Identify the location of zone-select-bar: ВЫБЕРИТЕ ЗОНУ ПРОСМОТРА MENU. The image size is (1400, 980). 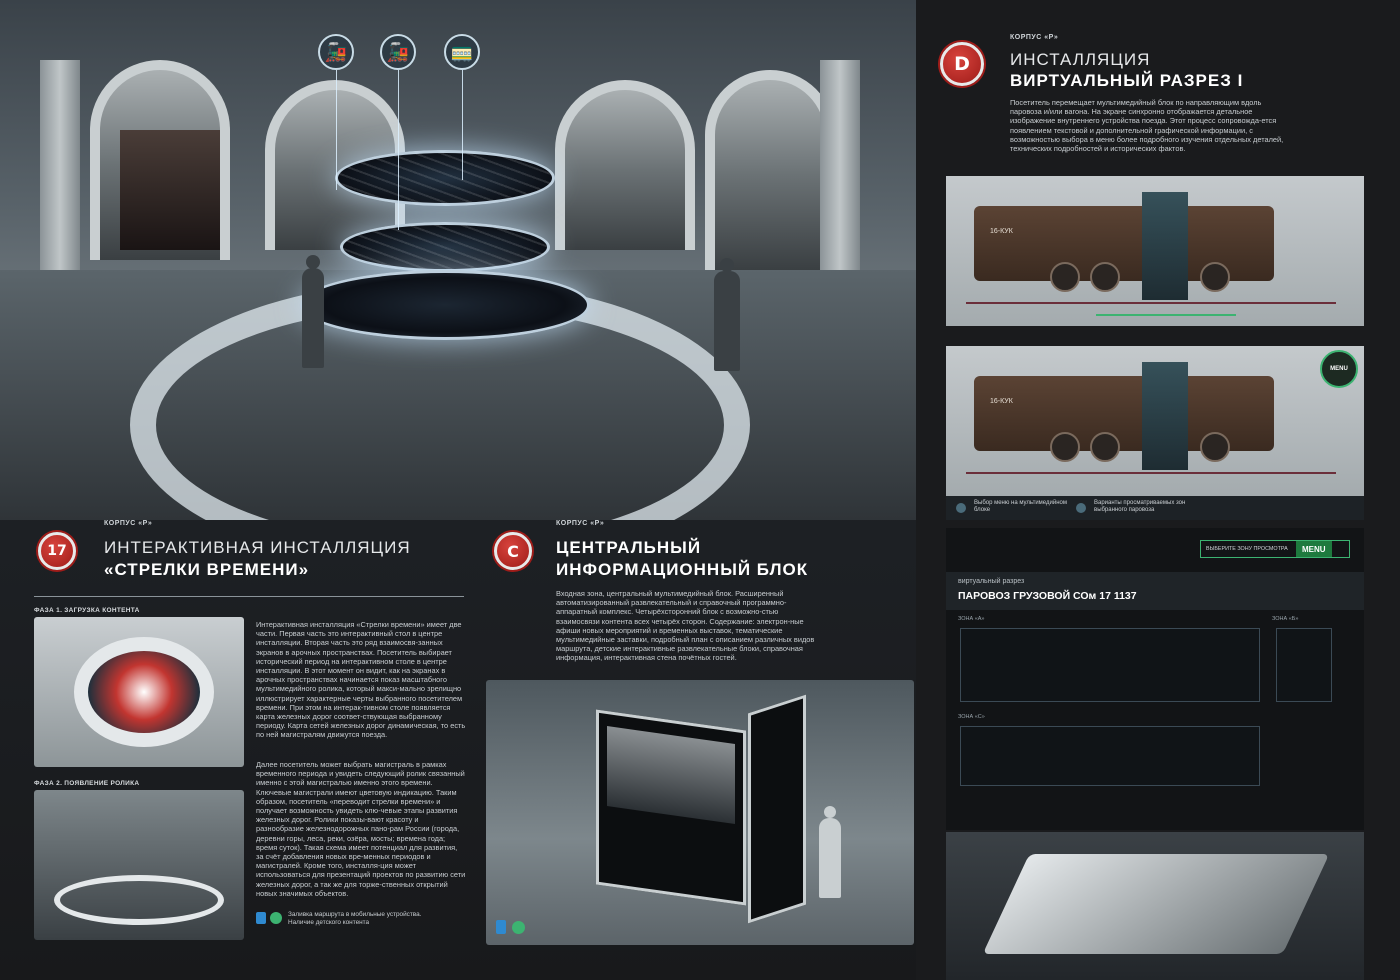
(1275, 549).